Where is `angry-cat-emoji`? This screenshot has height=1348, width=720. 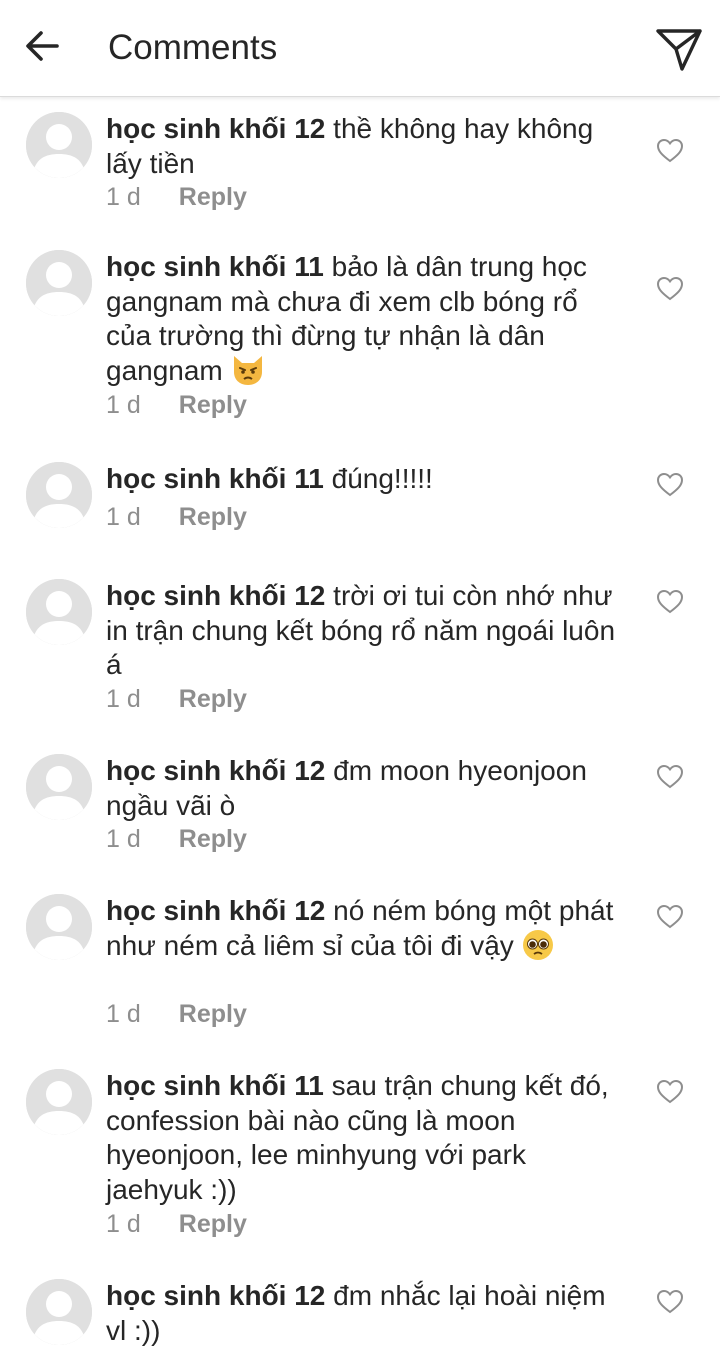 angry-cat-emoji is located at coordinates (247, 370).